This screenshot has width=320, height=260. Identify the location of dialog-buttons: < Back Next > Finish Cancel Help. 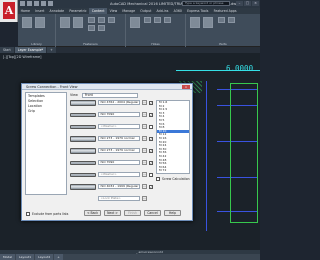
(132, 213).